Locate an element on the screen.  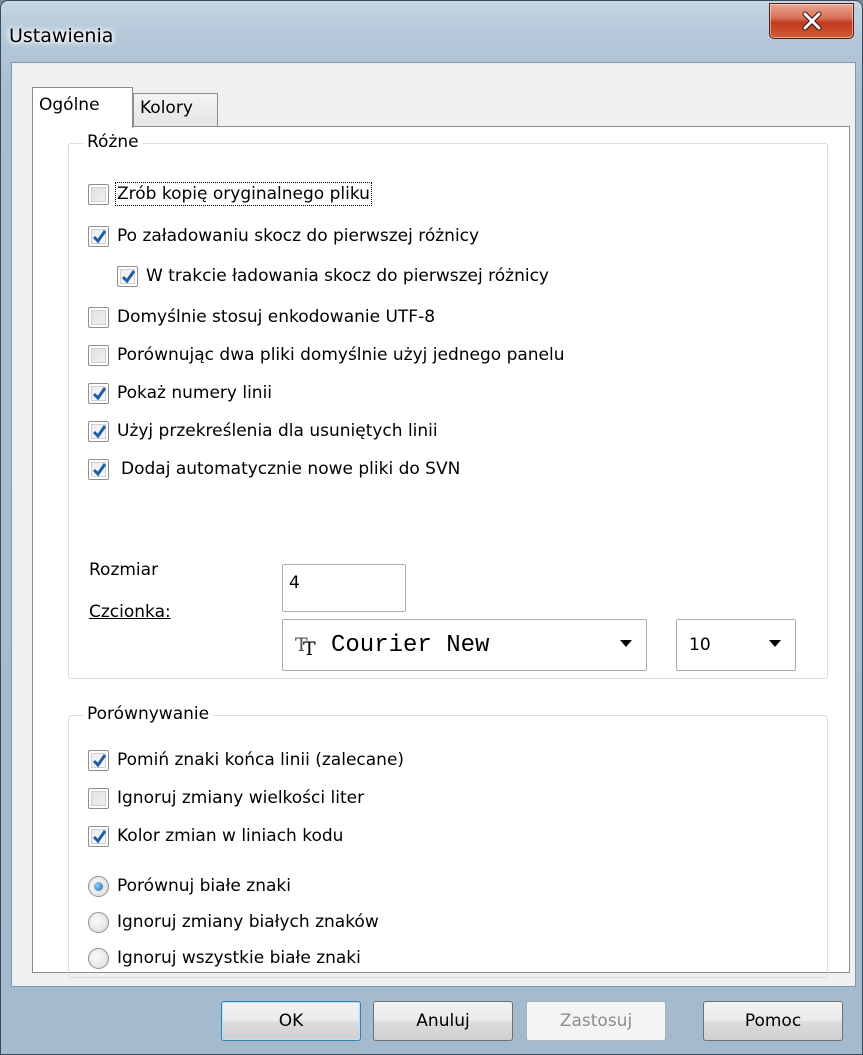
checkbox-line-numbers is located at coordinates (98, 393).